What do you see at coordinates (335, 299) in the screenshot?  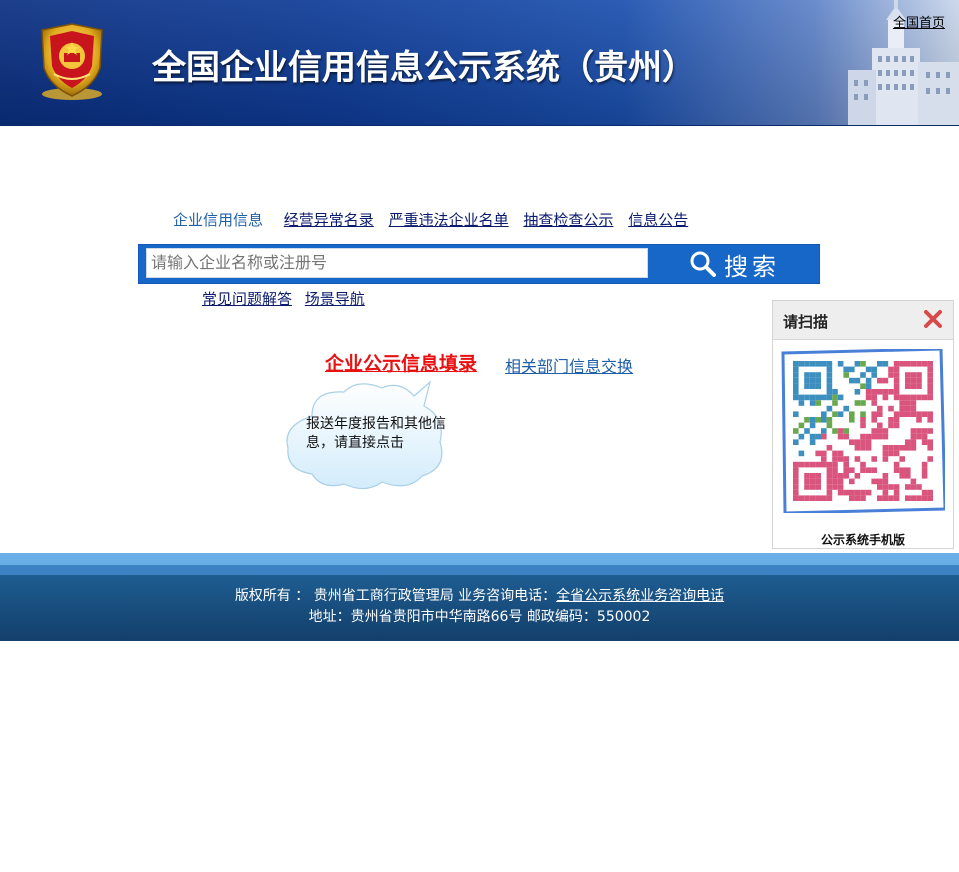 I see `scenario-navigation-link: 场景导航` at bounding box center [335, 299].